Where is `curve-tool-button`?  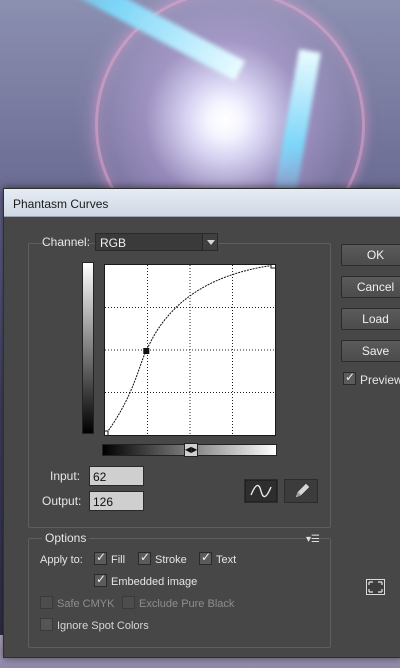
curve-tool-button is located at coordinates (261, 491).